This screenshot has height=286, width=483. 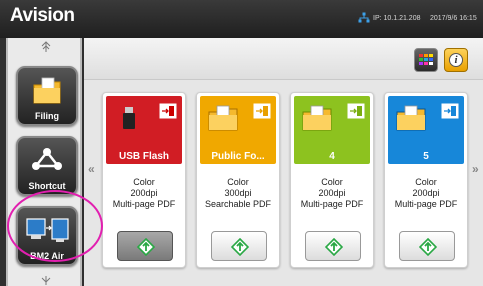 I want to click on network-status-icon, so click(x=364, y=17).